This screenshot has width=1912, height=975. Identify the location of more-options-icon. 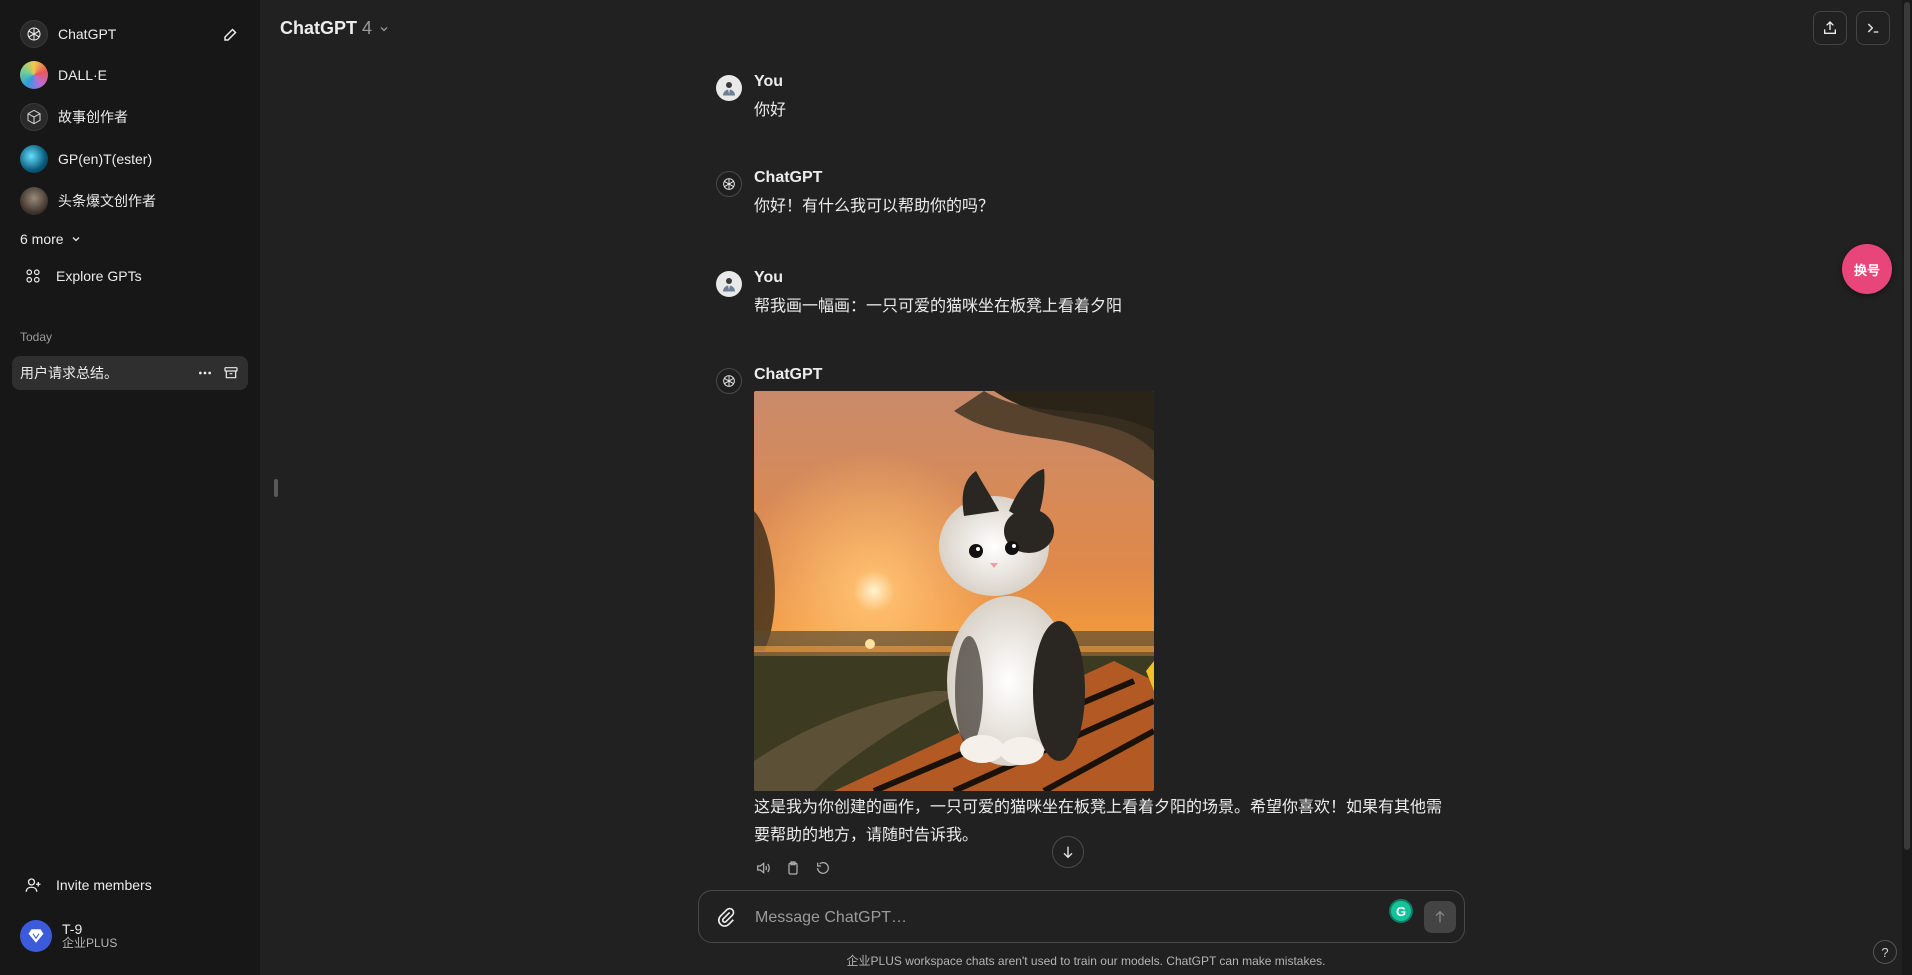
(205, 373).